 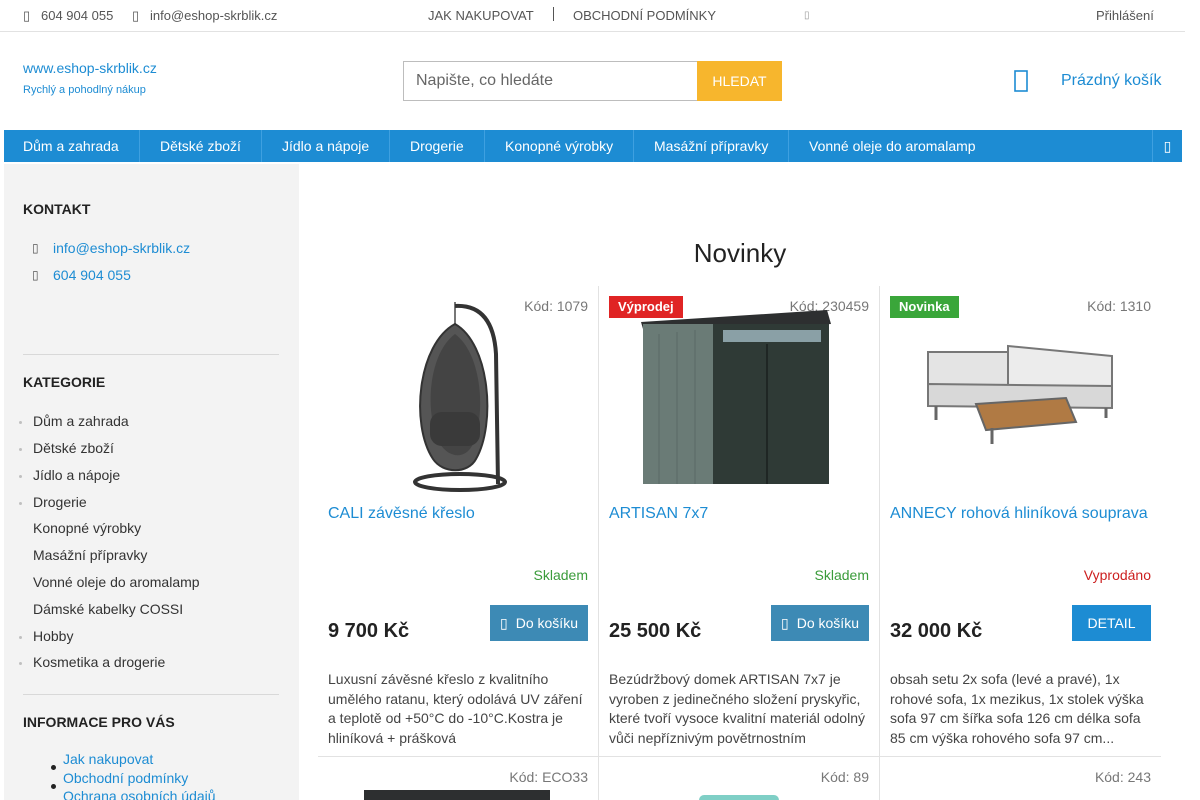 What do you see at coordinates (200, 146) in the screenshot?
I see `nav-item-kids: Dětské zboží` at bounding box center [200, 146].